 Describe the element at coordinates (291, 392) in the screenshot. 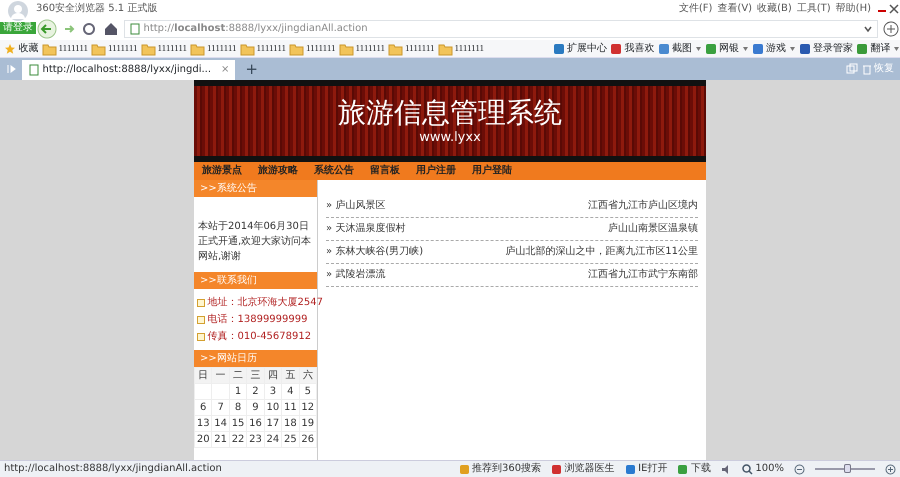

I see `calendar-day: 4` at that location.